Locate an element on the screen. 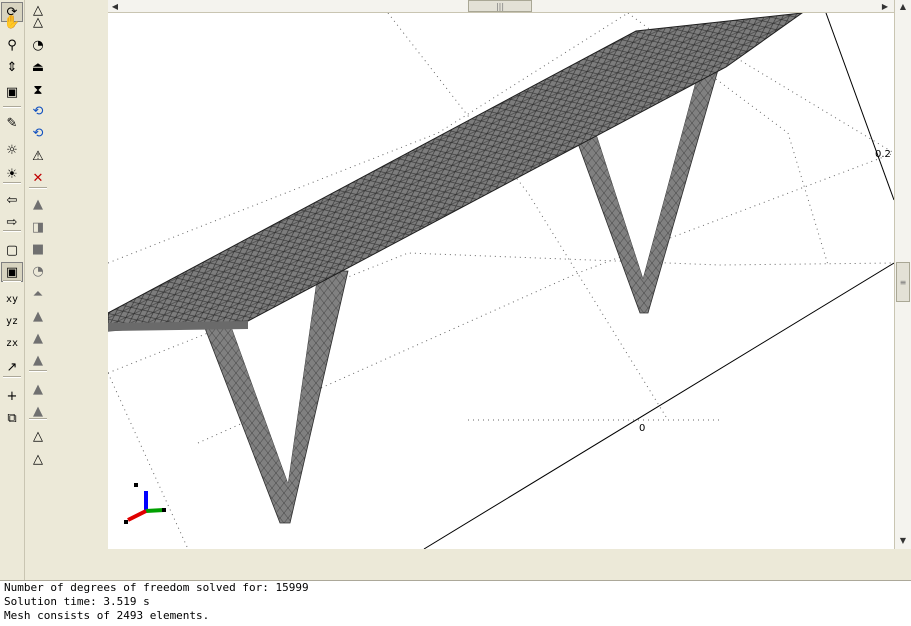  cone-icon: ⏶ is located at coordinates (38, 294).